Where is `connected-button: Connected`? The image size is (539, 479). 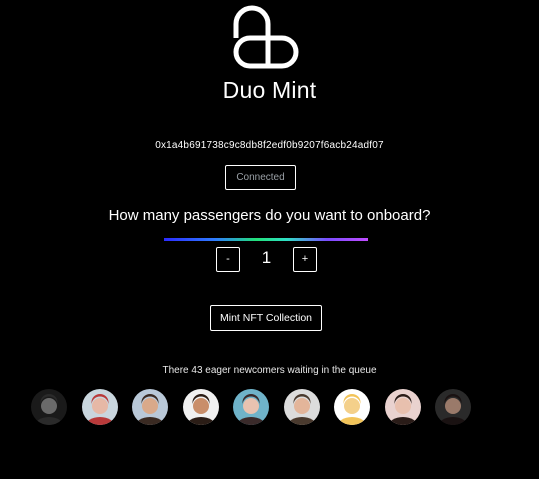 connected-button: Connected is located at coordinates (260, 177).